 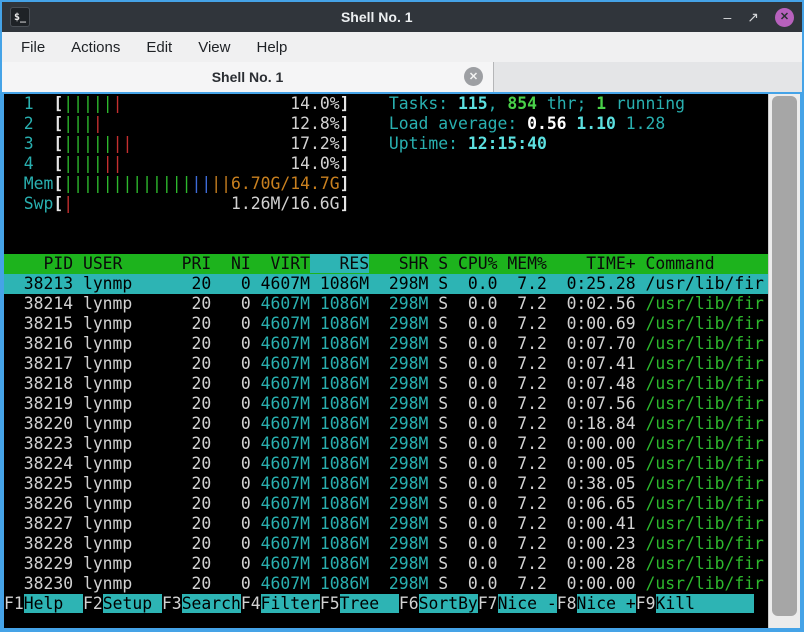 What do you see at coordinates (753, 17) in the screenshot?
I see `maximize-button: ↗` at bounding box center [753, 17].